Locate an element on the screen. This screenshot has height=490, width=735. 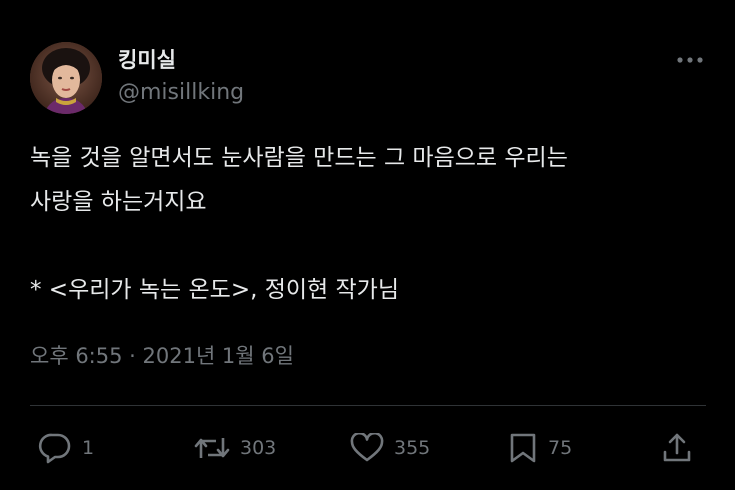
avatar-image is located at coordinates (66, 78).